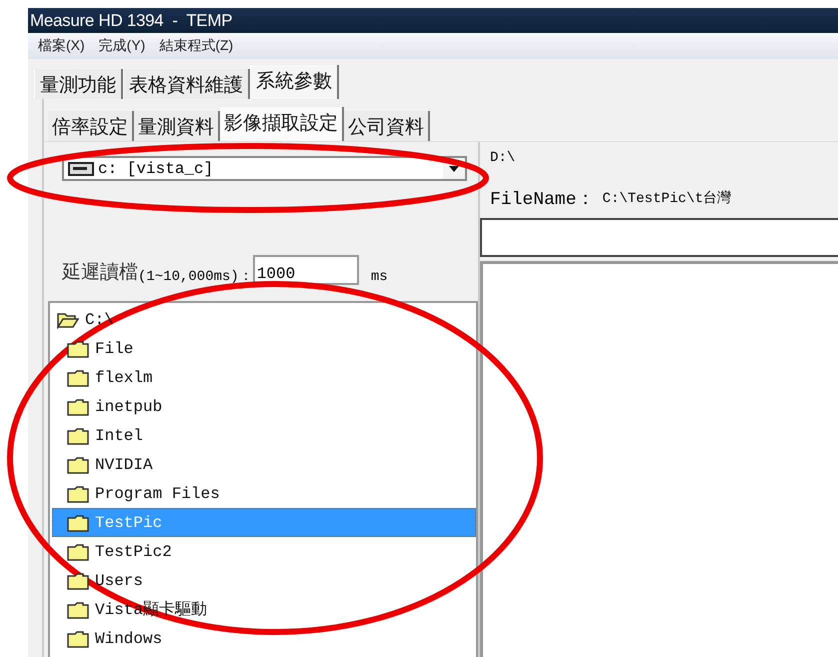 Image resolution: width=838 pixels, height=657 pixels. I want to click on unit-label: ms, so click(379, 277).